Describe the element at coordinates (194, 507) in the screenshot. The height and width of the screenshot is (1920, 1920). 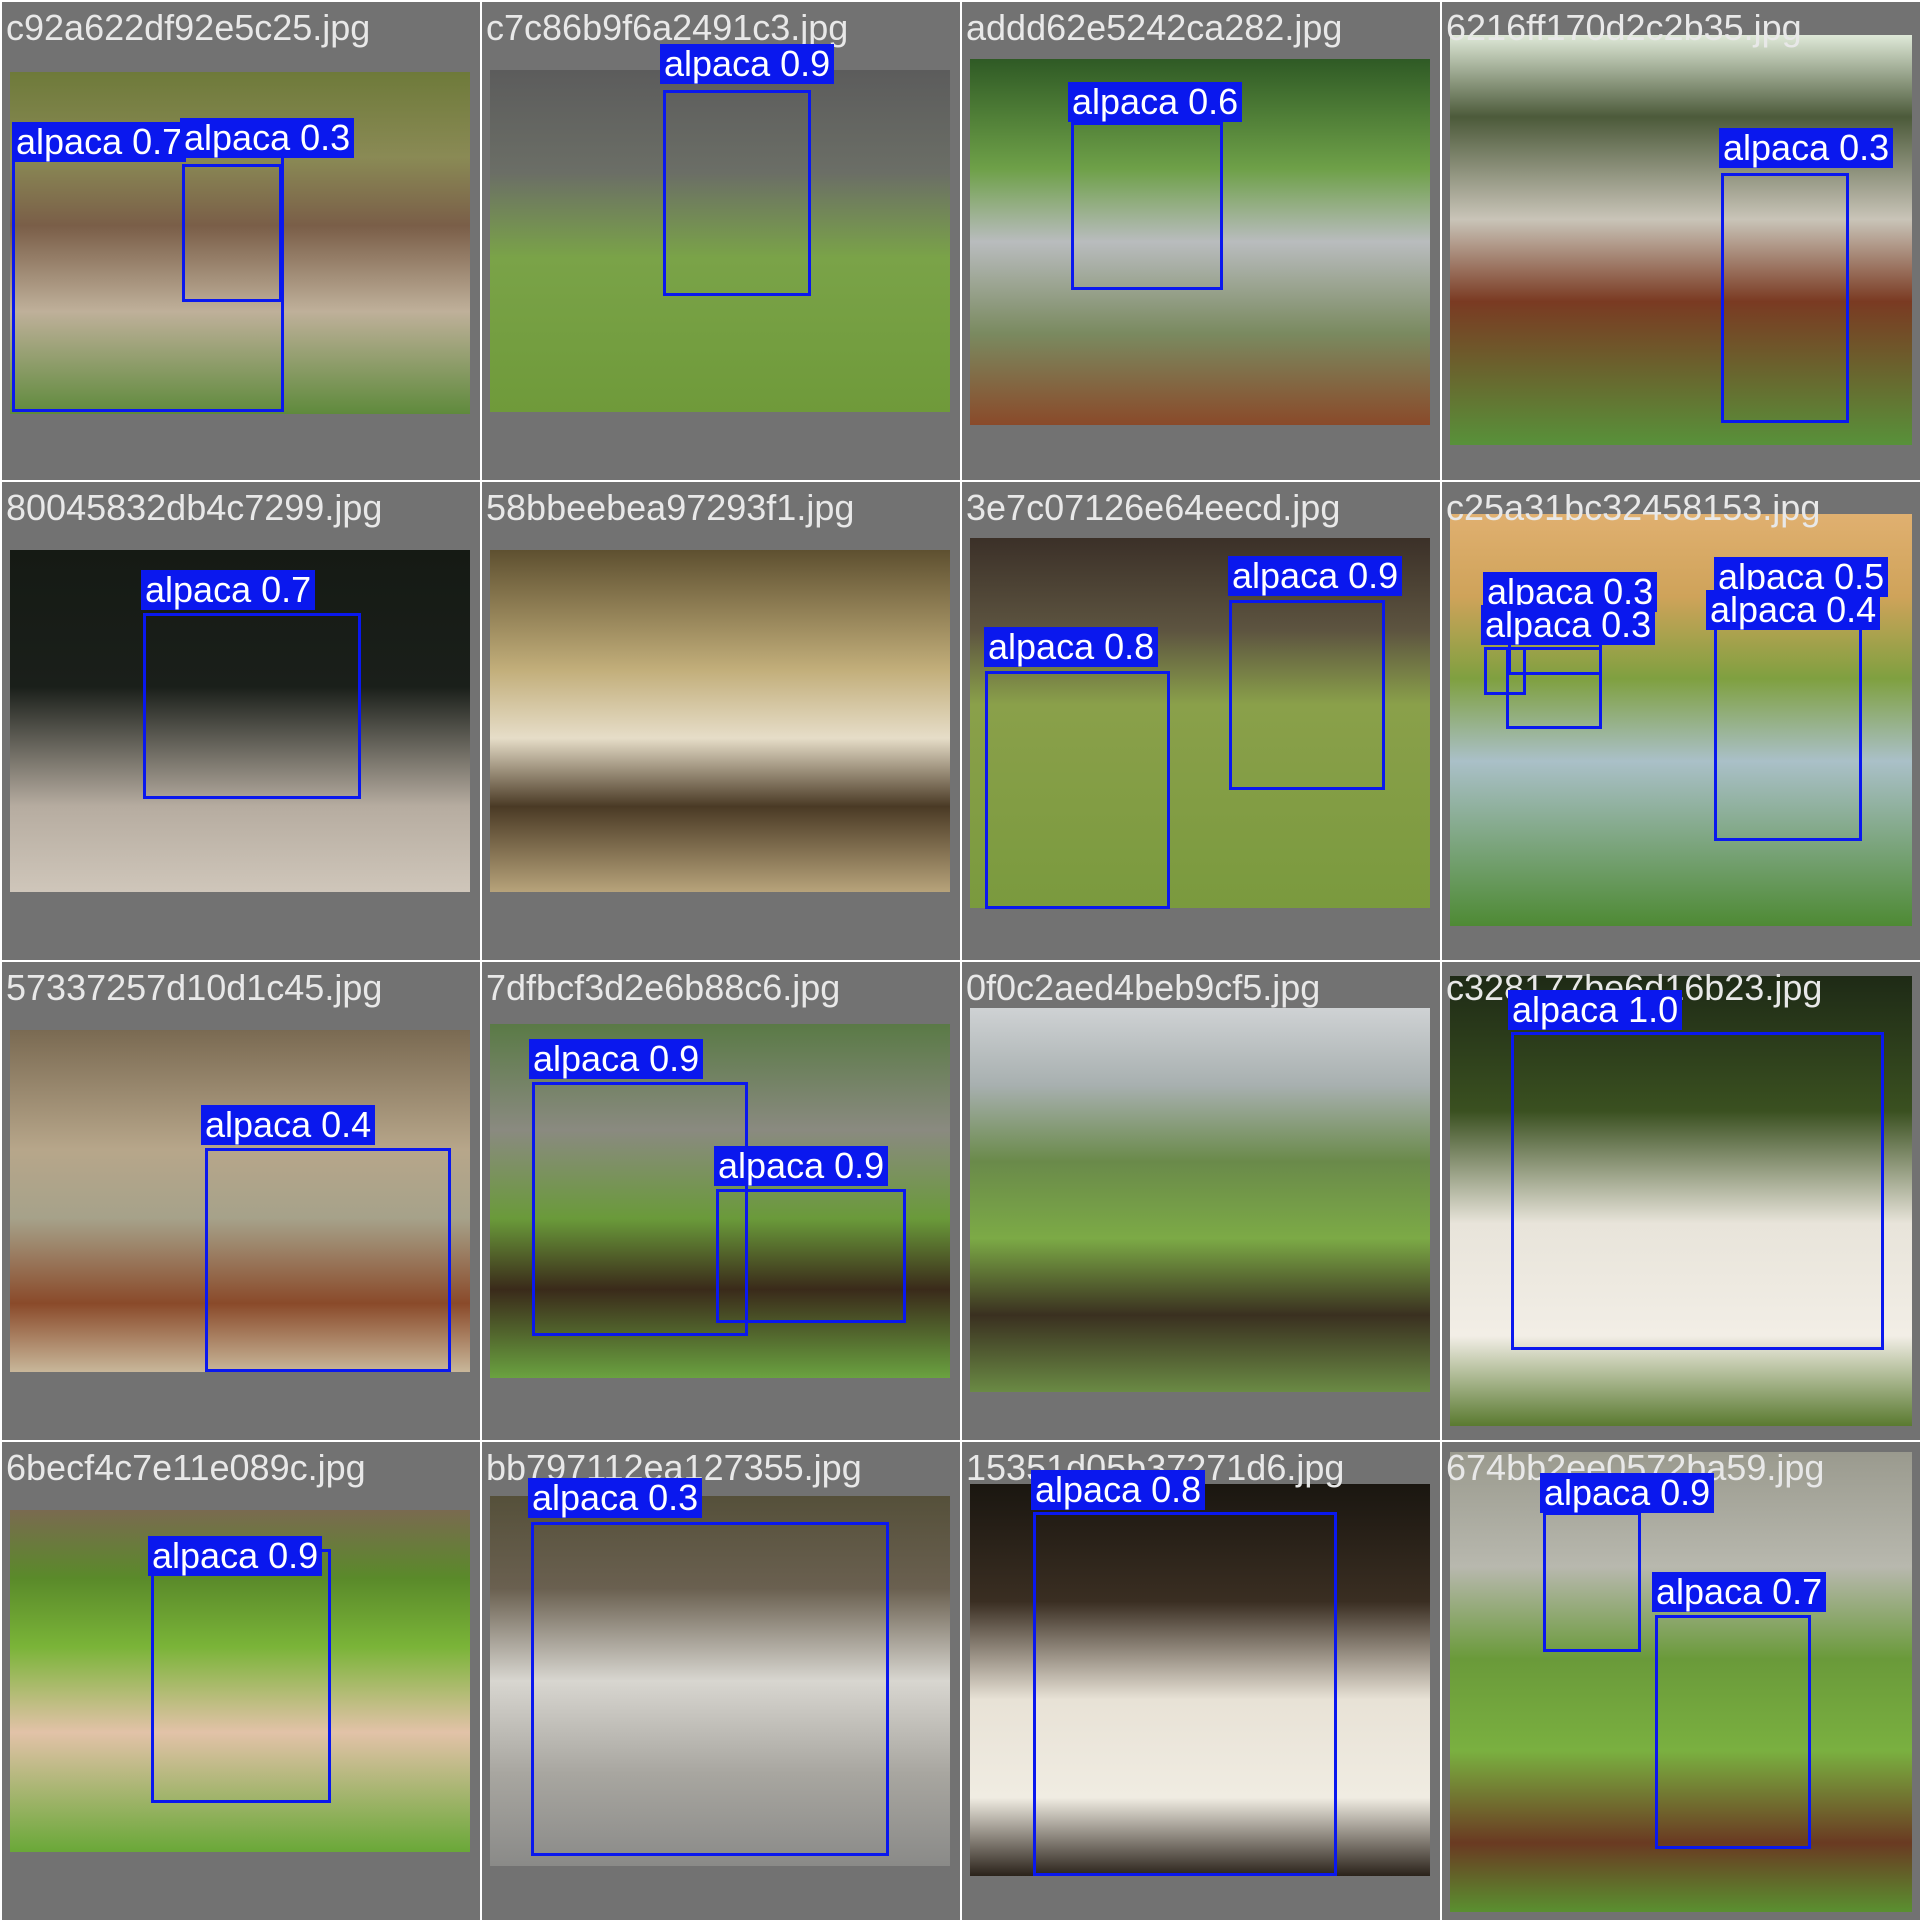
I see `tile-filename: 80045832db4c7299.jpg` at that location.